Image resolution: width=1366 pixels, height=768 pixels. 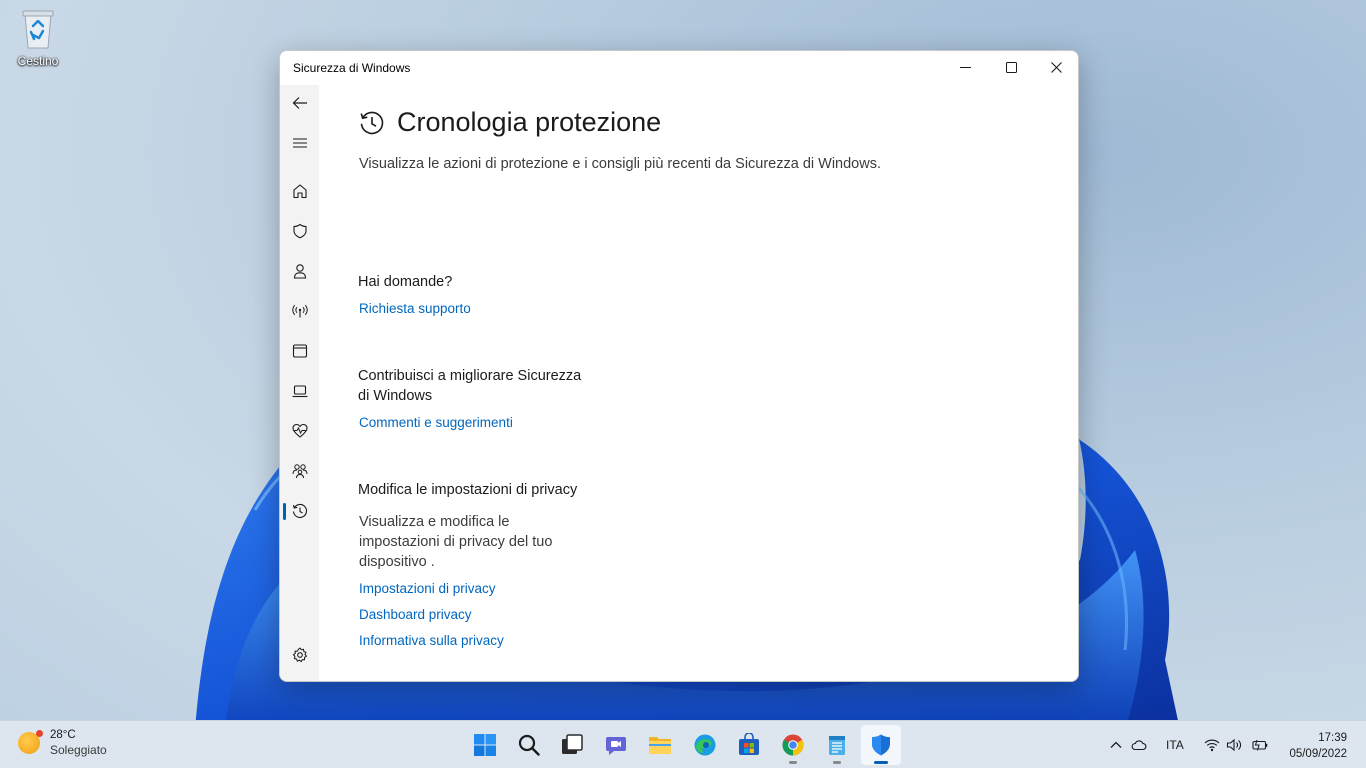 I want to click on task-view-button, so click(x=572, y=745).